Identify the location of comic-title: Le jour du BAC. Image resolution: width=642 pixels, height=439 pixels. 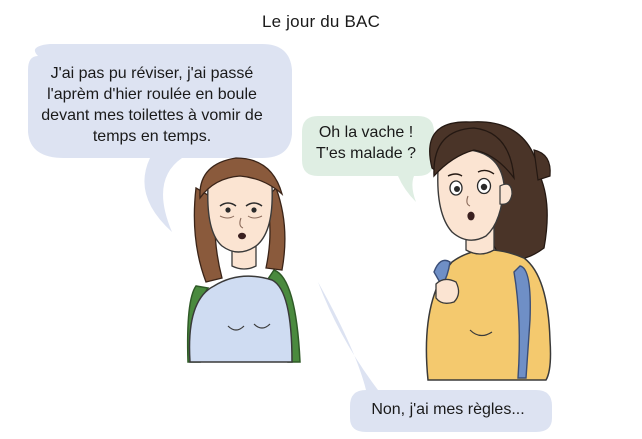
(321, 21).